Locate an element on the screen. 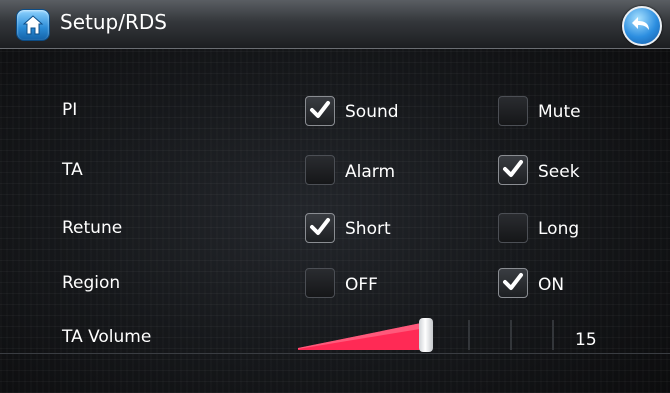  region-on-checkbox is located at coordinates (513, 283).